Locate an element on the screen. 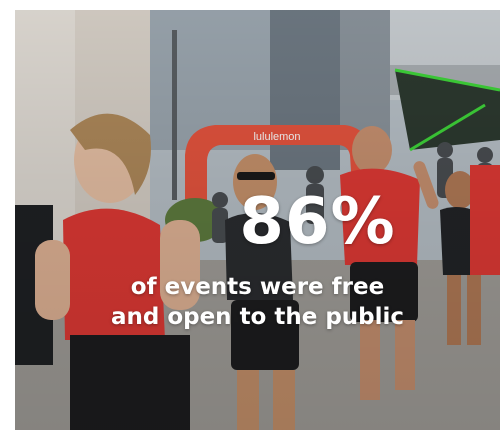 This screenshot has width=500, height=430. stat-value: 86% is located at coordinates (317, 222).